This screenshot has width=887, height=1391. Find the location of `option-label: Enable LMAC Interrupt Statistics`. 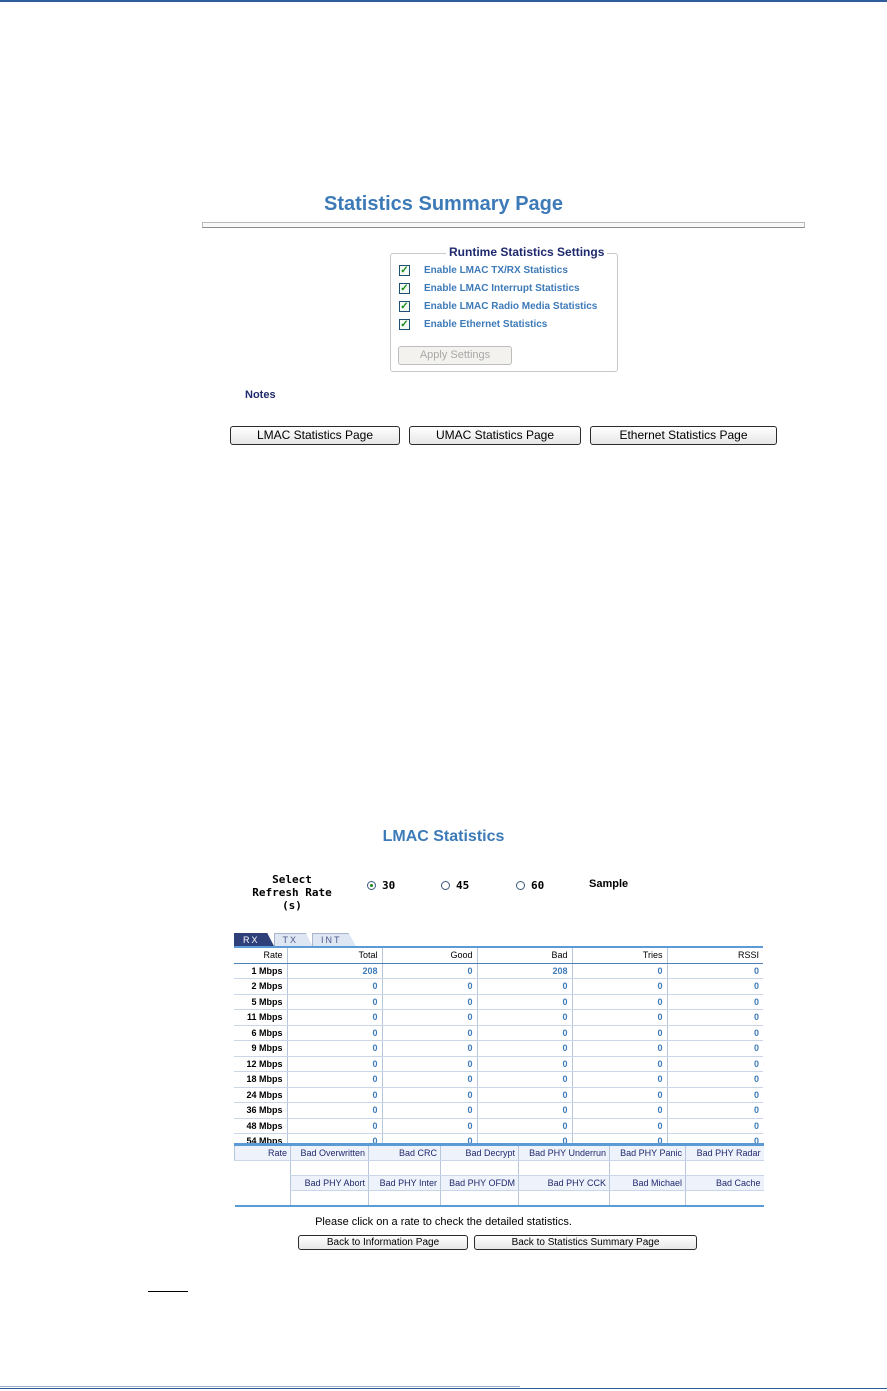

option-label: Enable LMAC Interrupt Statistics is located at coordinates (502, 288).